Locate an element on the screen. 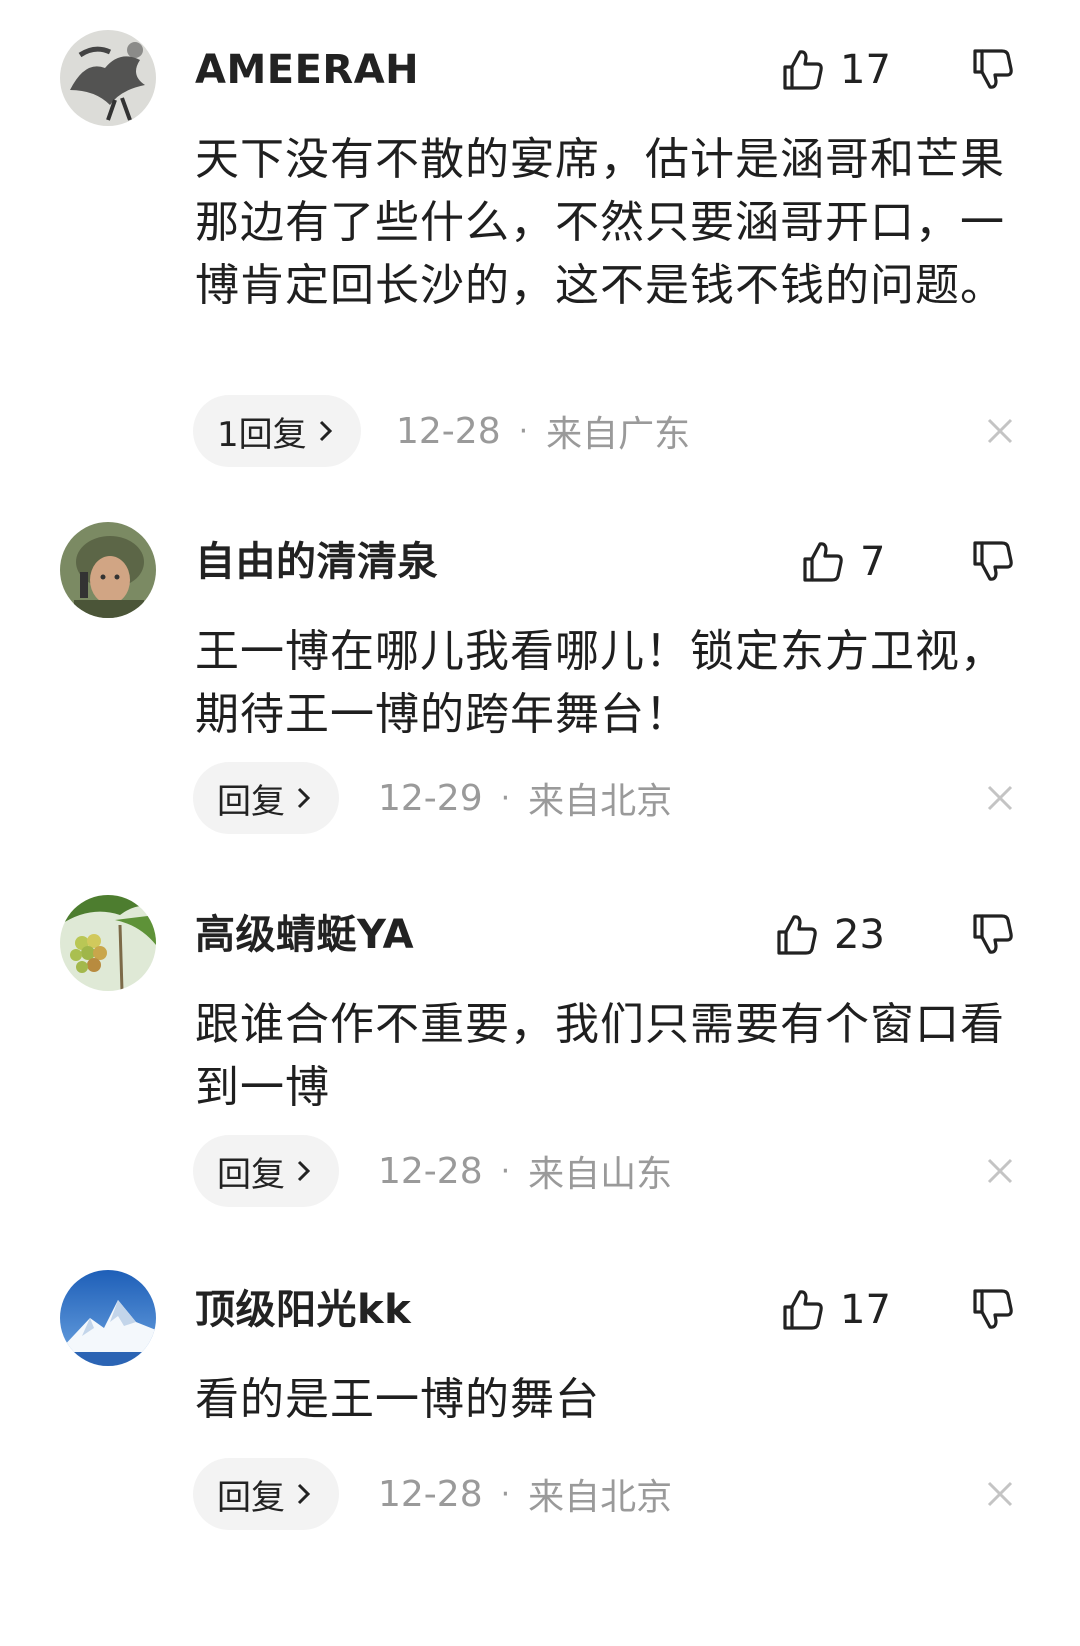 This screenshot has width=1080, height=1646. username: 顶级阳光kk is located at coordinates (303, 1310).